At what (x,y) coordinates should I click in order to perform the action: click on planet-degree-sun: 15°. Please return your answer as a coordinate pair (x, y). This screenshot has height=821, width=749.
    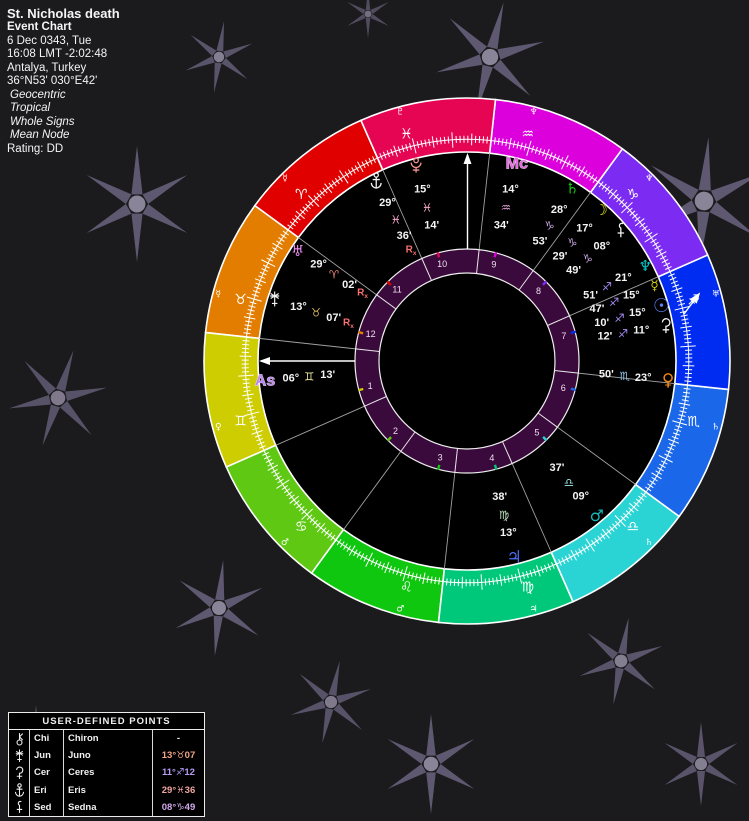
    Looking at the image, I should click on (637, 313).